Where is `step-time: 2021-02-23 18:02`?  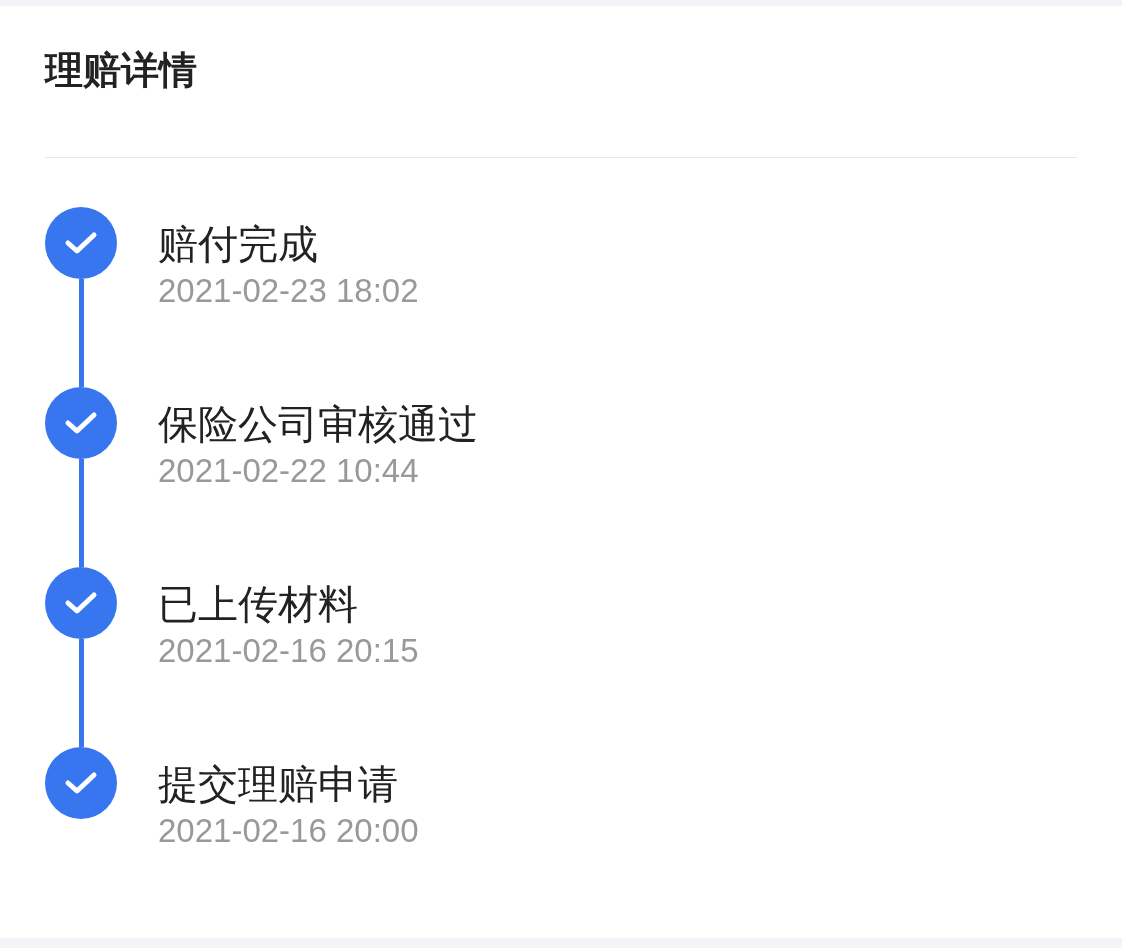 step-time: 2021-02-23 18:02 is located at coordinates (288, 291).